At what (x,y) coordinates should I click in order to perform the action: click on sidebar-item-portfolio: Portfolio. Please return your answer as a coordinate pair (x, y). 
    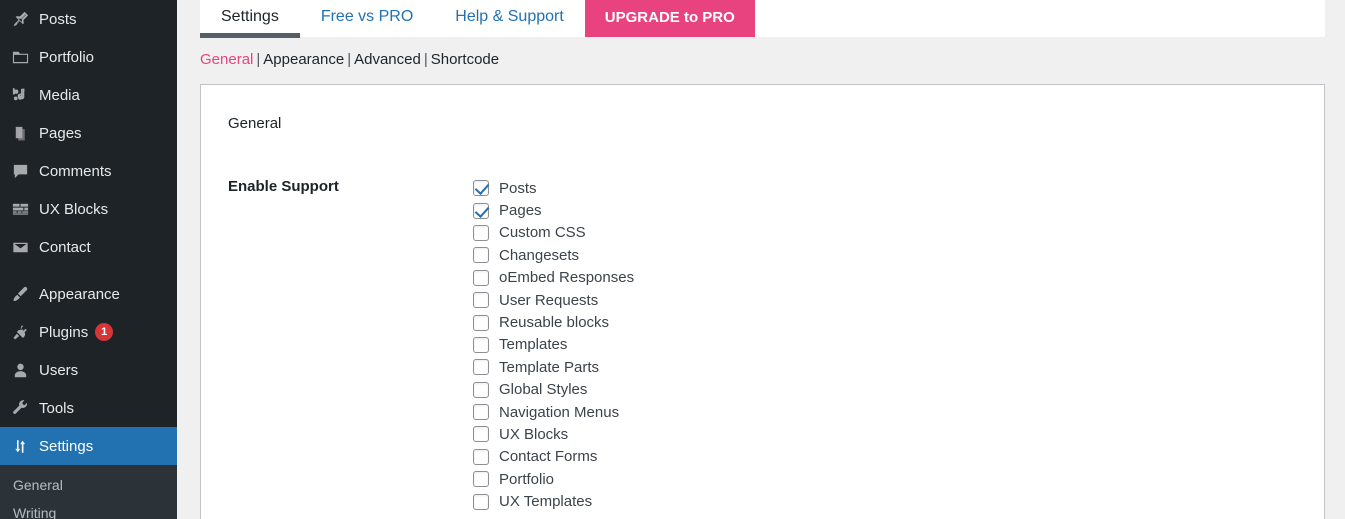
    Looking at the image, I should click on (88, 57).